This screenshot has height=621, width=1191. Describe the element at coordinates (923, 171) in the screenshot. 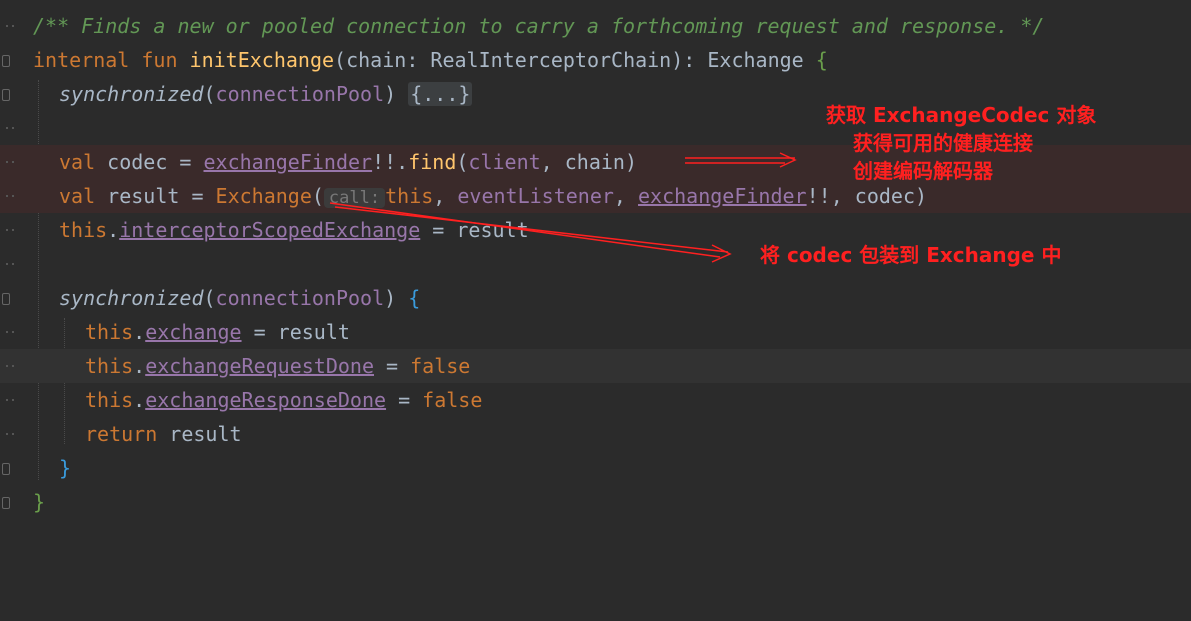

I see `annotation-create-codec: 创建编码解码器` at that location.